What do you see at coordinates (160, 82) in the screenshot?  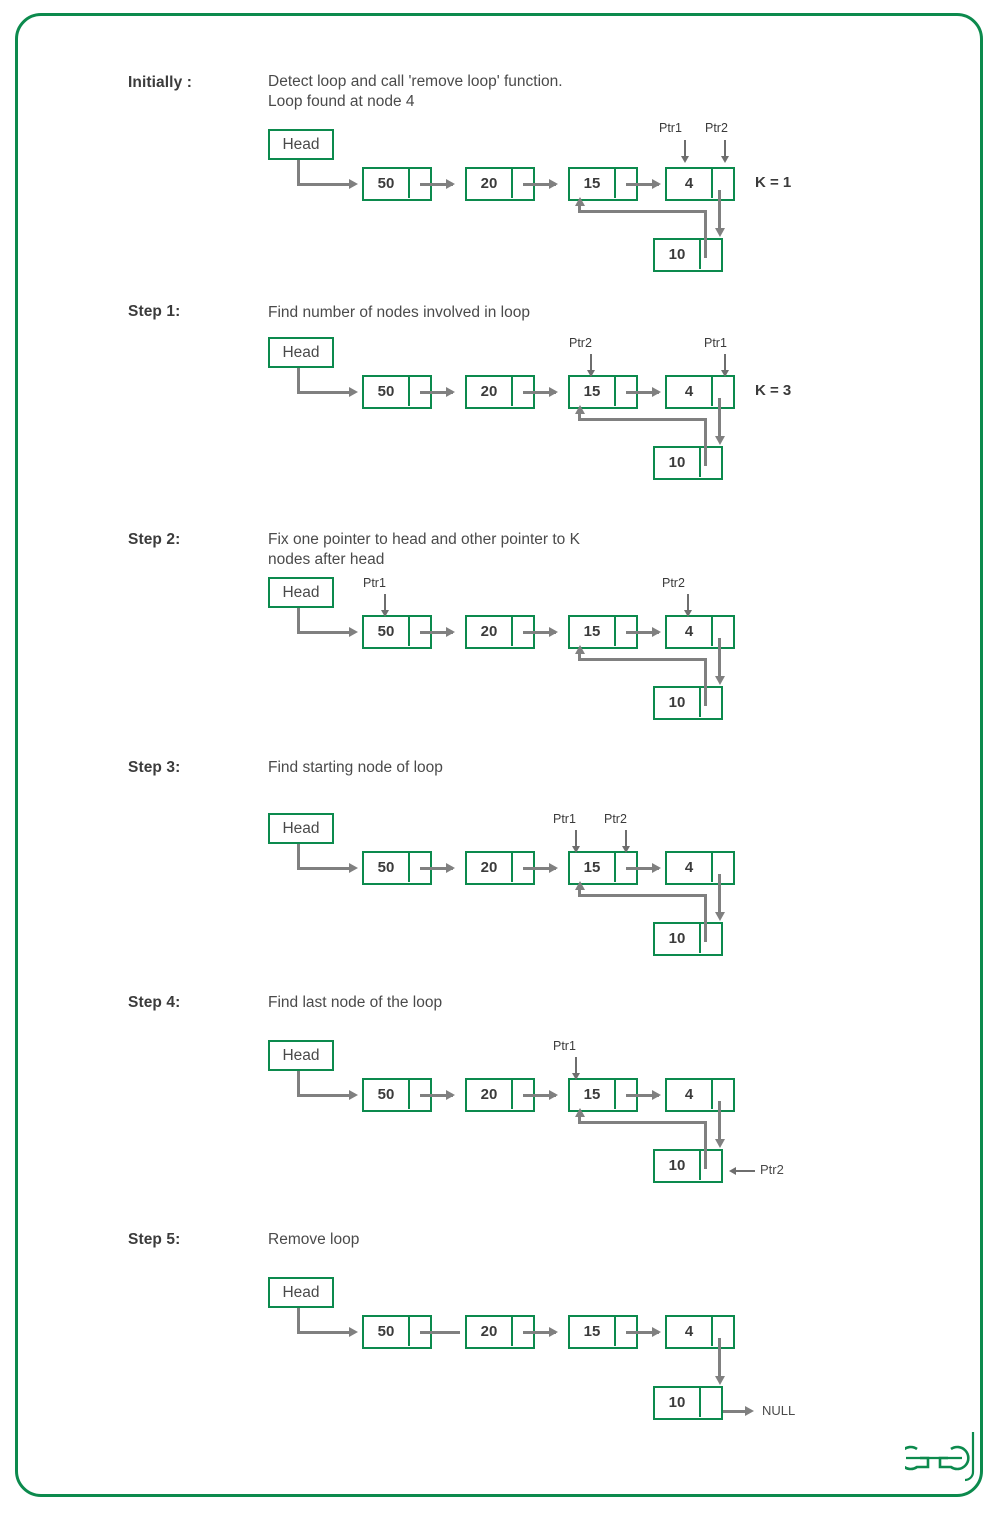 I see `step-label-initially: Initially :` at bounding box center [160, 82].